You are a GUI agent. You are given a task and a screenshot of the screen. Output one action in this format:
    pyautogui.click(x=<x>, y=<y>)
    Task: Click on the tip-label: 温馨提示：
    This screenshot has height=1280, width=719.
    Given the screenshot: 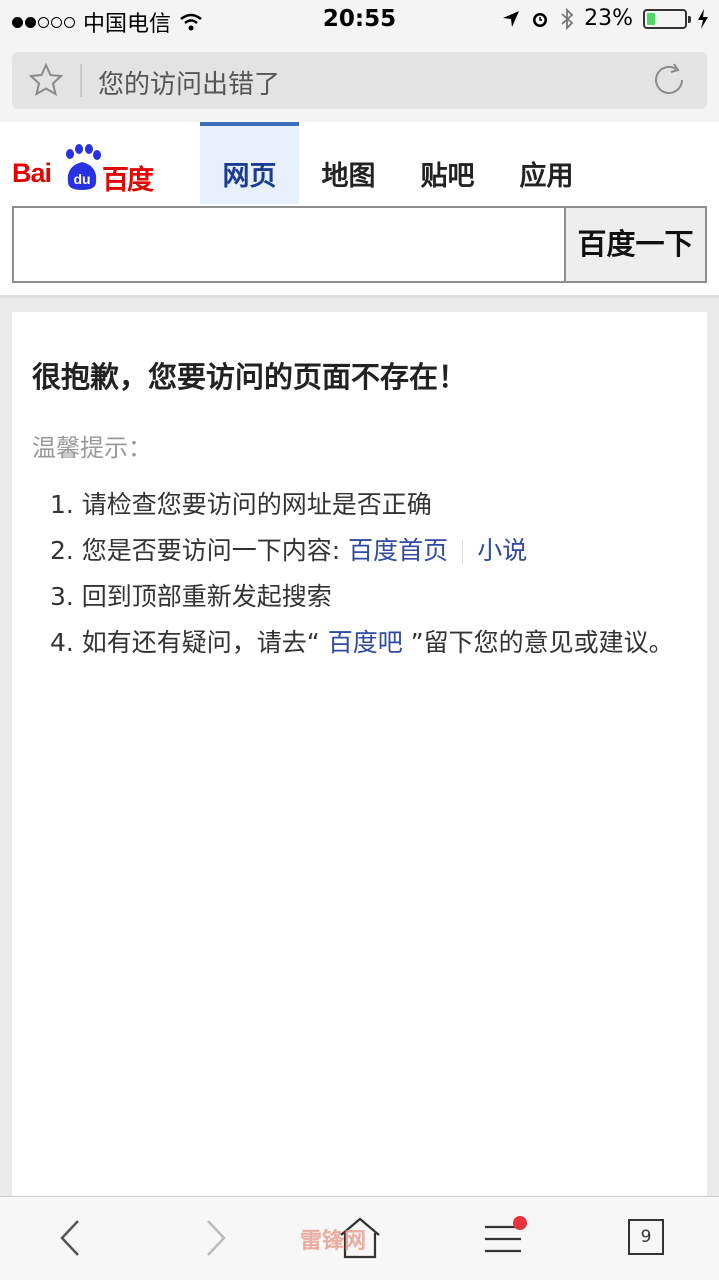 What is the action you would take?
    pyautogui.click(x=92, y=448)
    